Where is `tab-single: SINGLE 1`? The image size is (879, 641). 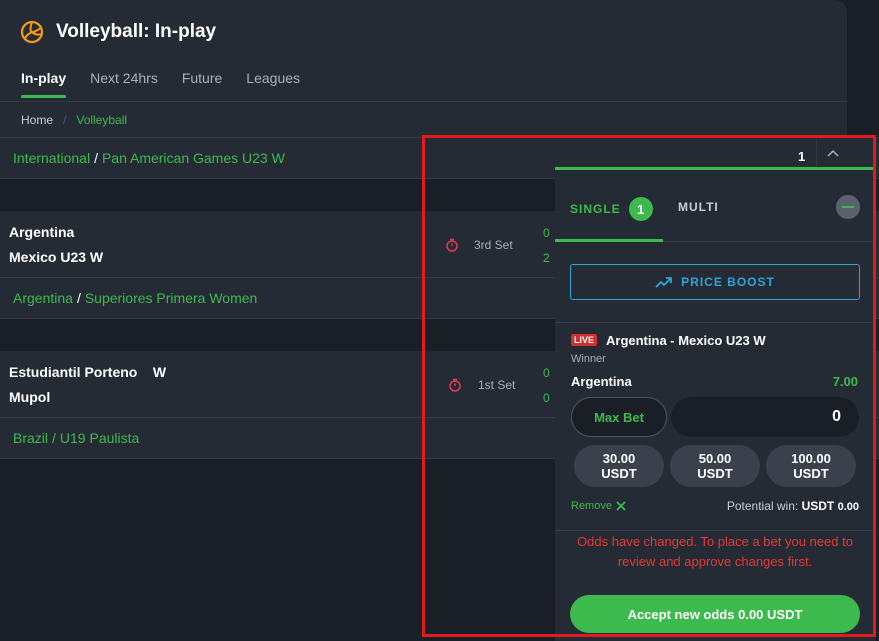
tab-single: SINGLE 1 is located at coordinates (611, 209).